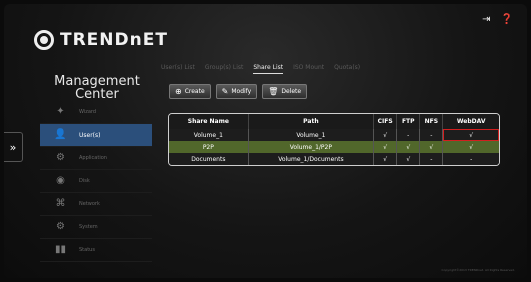  Describe the element at coordinates (93, 158) in the screenshot. I see `sidebar-item-label: Application` at that location.